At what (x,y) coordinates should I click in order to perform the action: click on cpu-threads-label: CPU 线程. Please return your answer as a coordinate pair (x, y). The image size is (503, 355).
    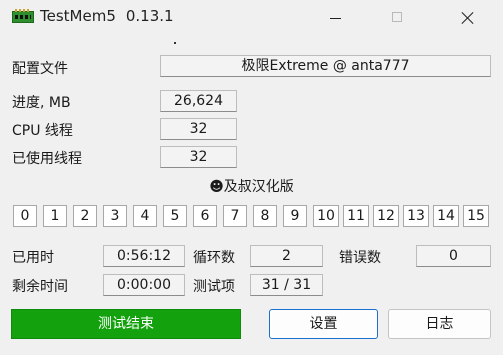
    Looking at the image, I should click on (42, 131).